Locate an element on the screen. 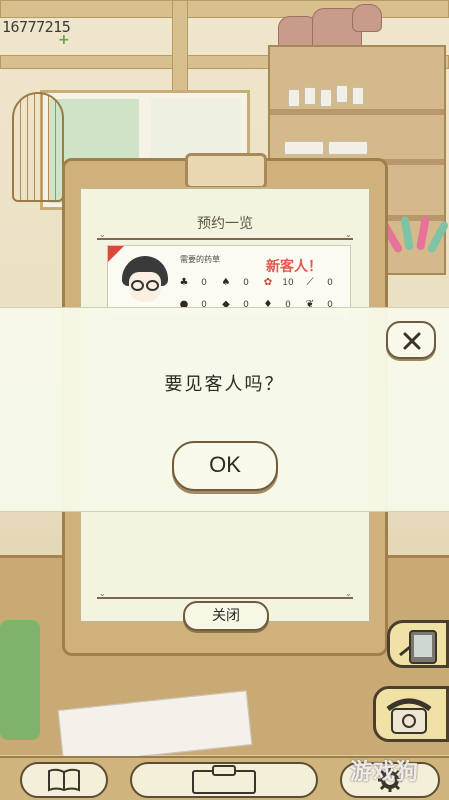  close-icon is located at coordinates (412, 341).